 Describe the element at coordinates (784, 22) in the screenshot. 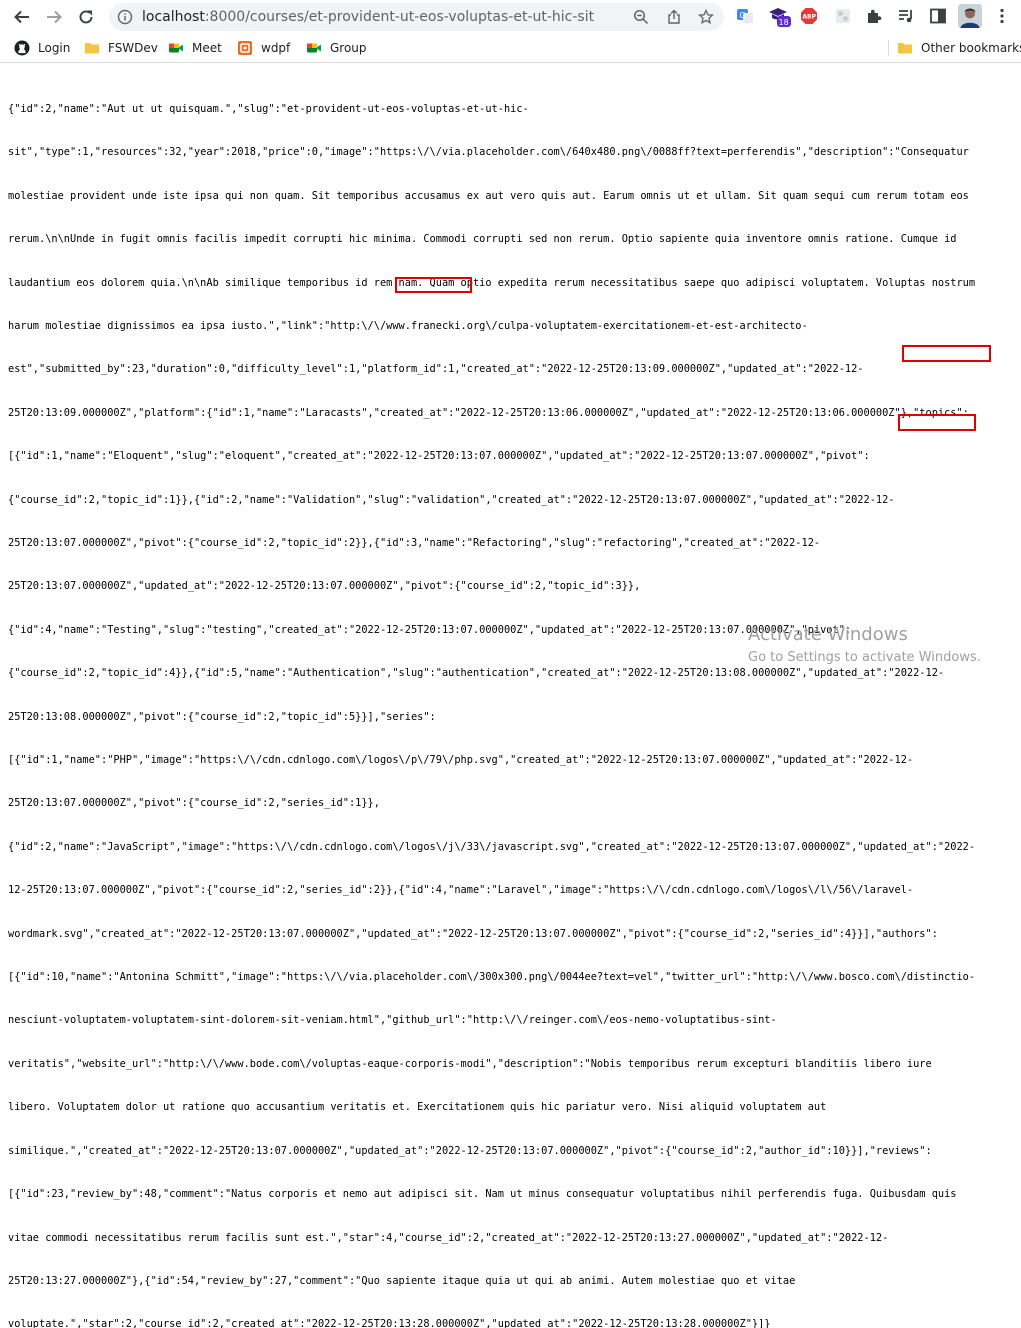

I see `extension-badge: 18` at that location.